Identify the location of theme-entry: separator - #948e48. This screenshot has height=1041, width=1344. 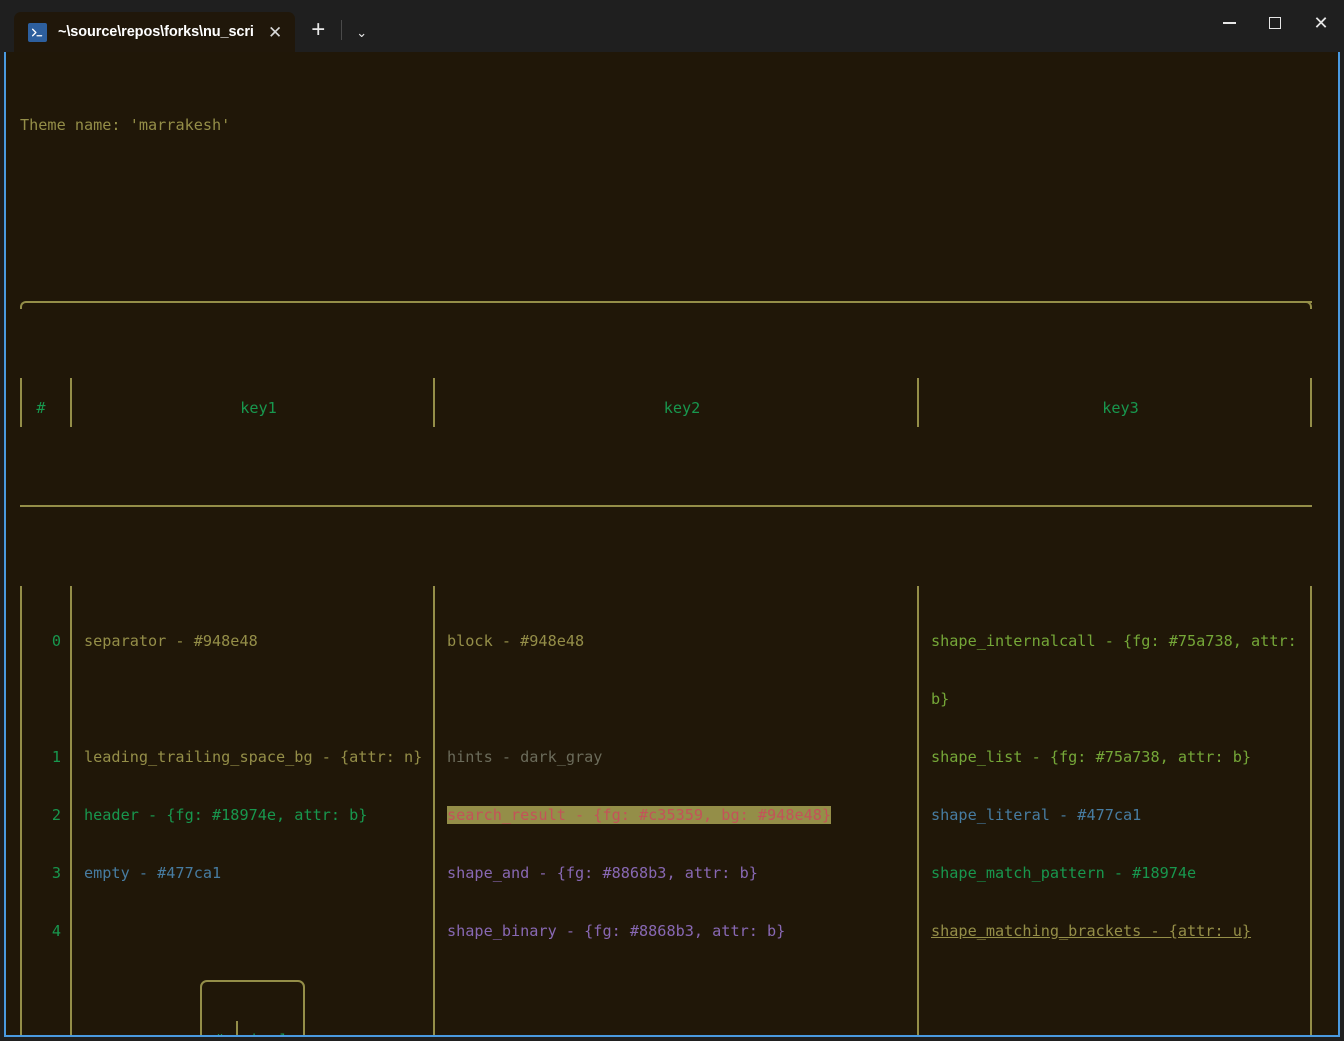
(171, 641).